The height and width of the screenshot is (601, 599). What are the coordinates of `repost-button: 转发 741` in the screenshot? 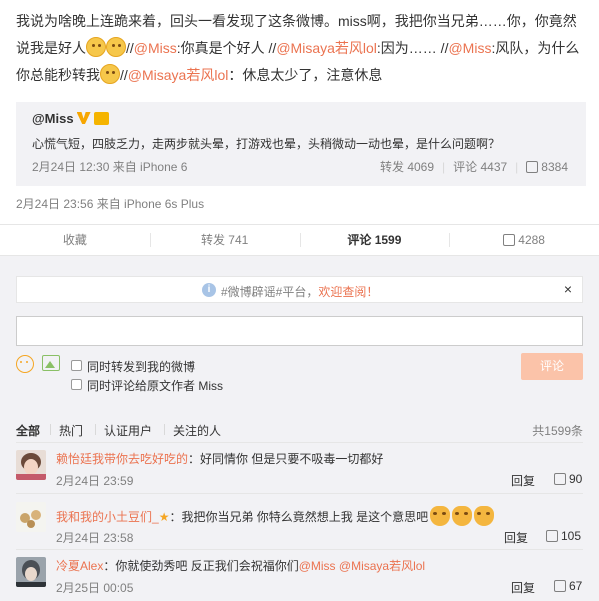 It's located at (224, 240).